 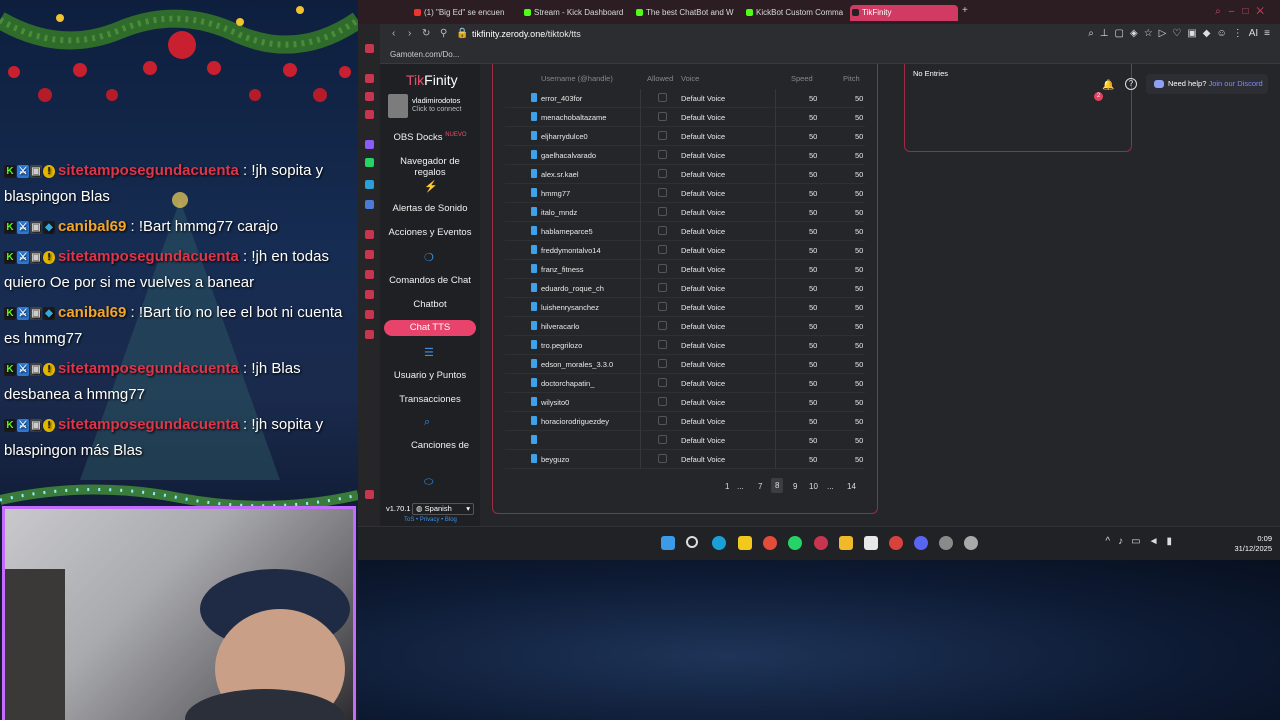 What do you see at coordinates (851, 486) in the screenshot?
I see `page-14: 14` at bounding box center [851, 486].